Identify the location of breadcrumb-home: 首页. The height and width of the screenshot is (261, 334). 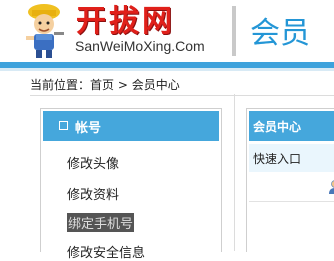
(102, 85).